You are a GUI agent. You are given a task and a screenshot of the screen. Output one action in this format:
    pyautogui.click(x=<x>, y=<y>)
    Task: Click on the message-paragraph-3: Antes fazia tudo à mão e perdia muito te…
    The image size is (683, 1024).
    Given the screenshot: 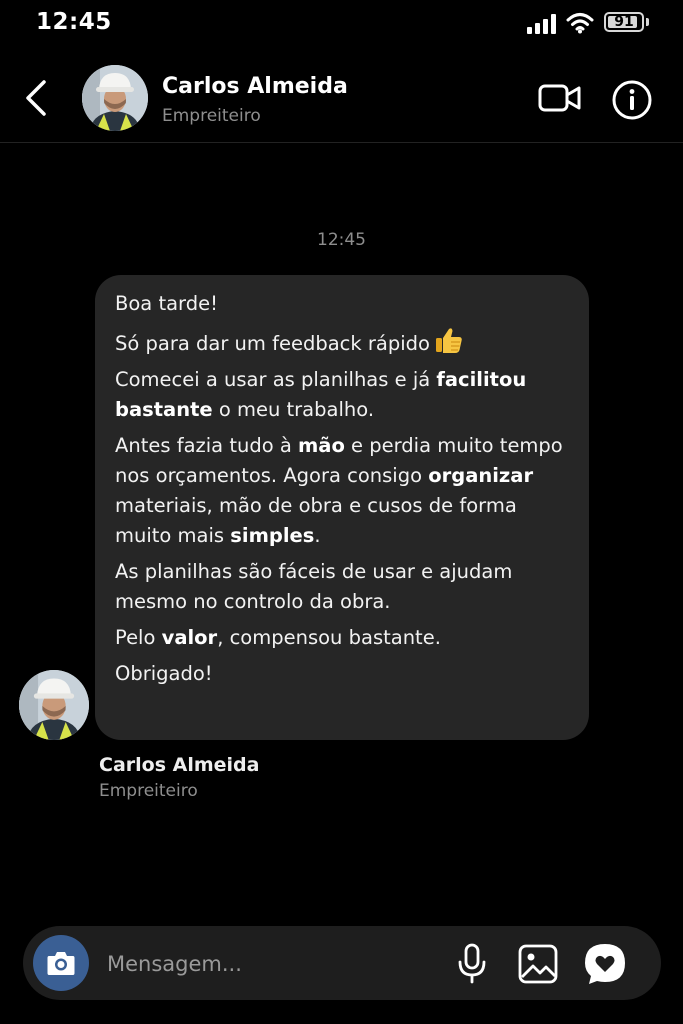 What is the action you would take?
    pyautogui.click(x=342, y=491)
    